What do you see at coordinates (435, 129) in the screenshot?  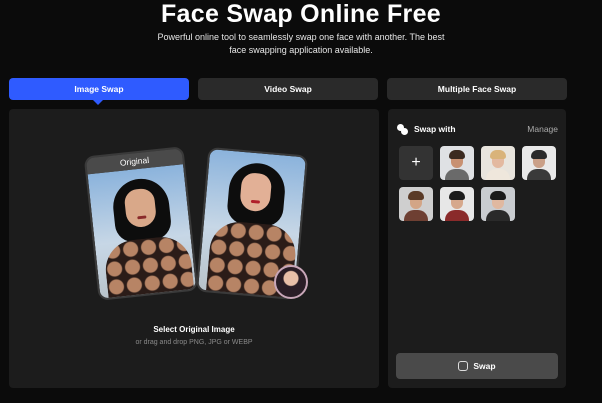 I see `swap-with-title: Swap with` at bounding box center [435, 129].